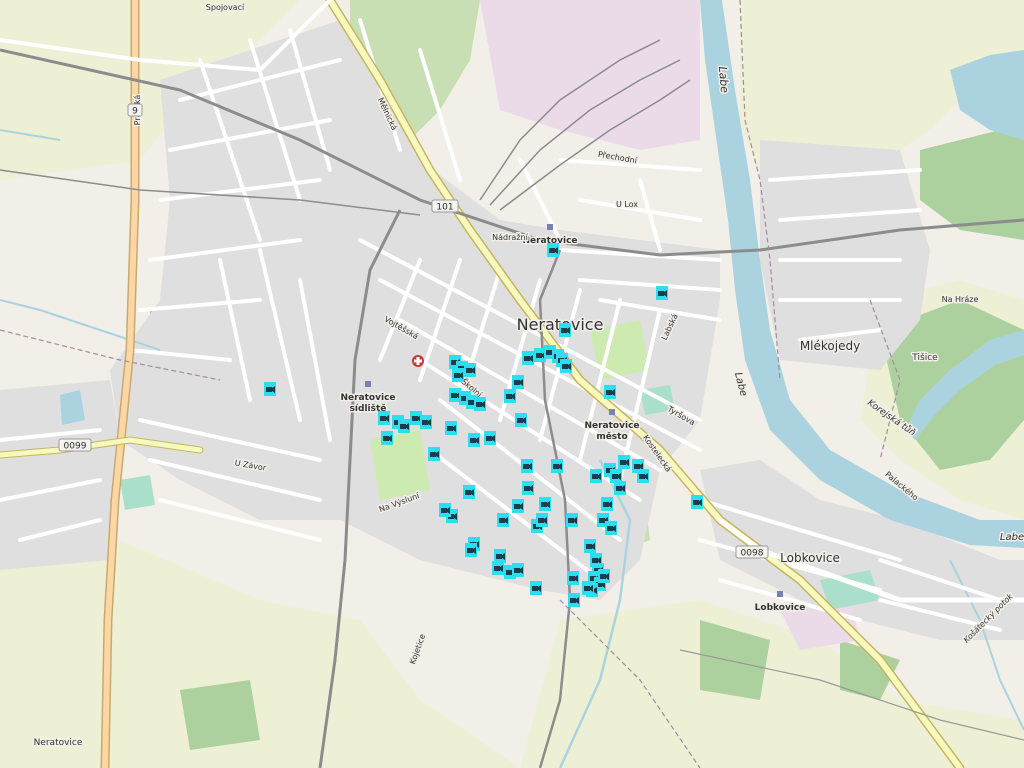  Describe the element at coordinates (417, 649) in the screenshot. I see `place-label: Kojetice` at that location.